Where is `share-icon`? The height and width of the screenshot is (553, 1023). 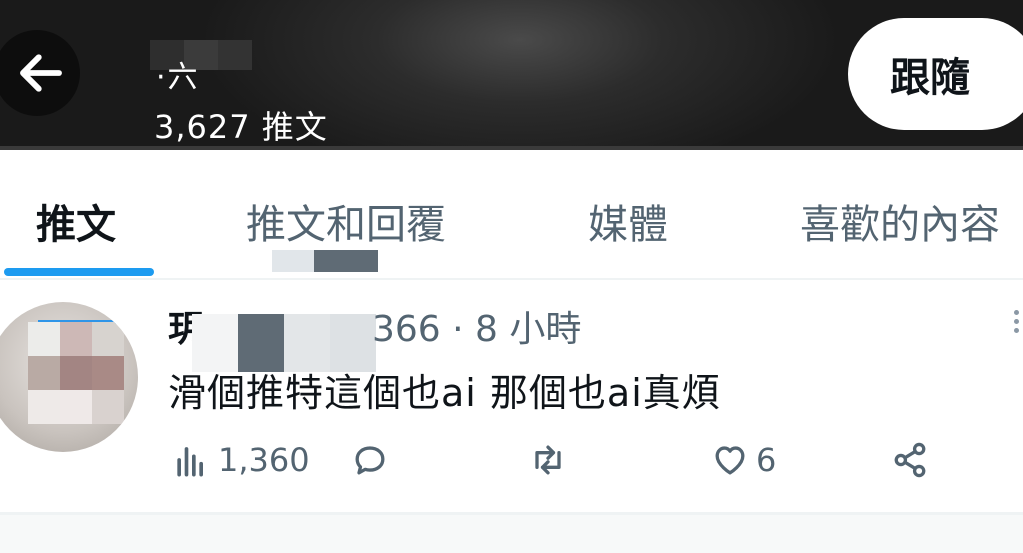 share-icon is located at coordinates (910, 460).